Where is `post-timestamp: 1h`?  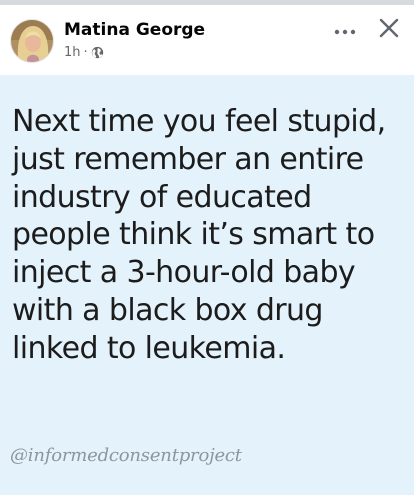
post-timestamp: 1h is located at coordinates (72, 52).